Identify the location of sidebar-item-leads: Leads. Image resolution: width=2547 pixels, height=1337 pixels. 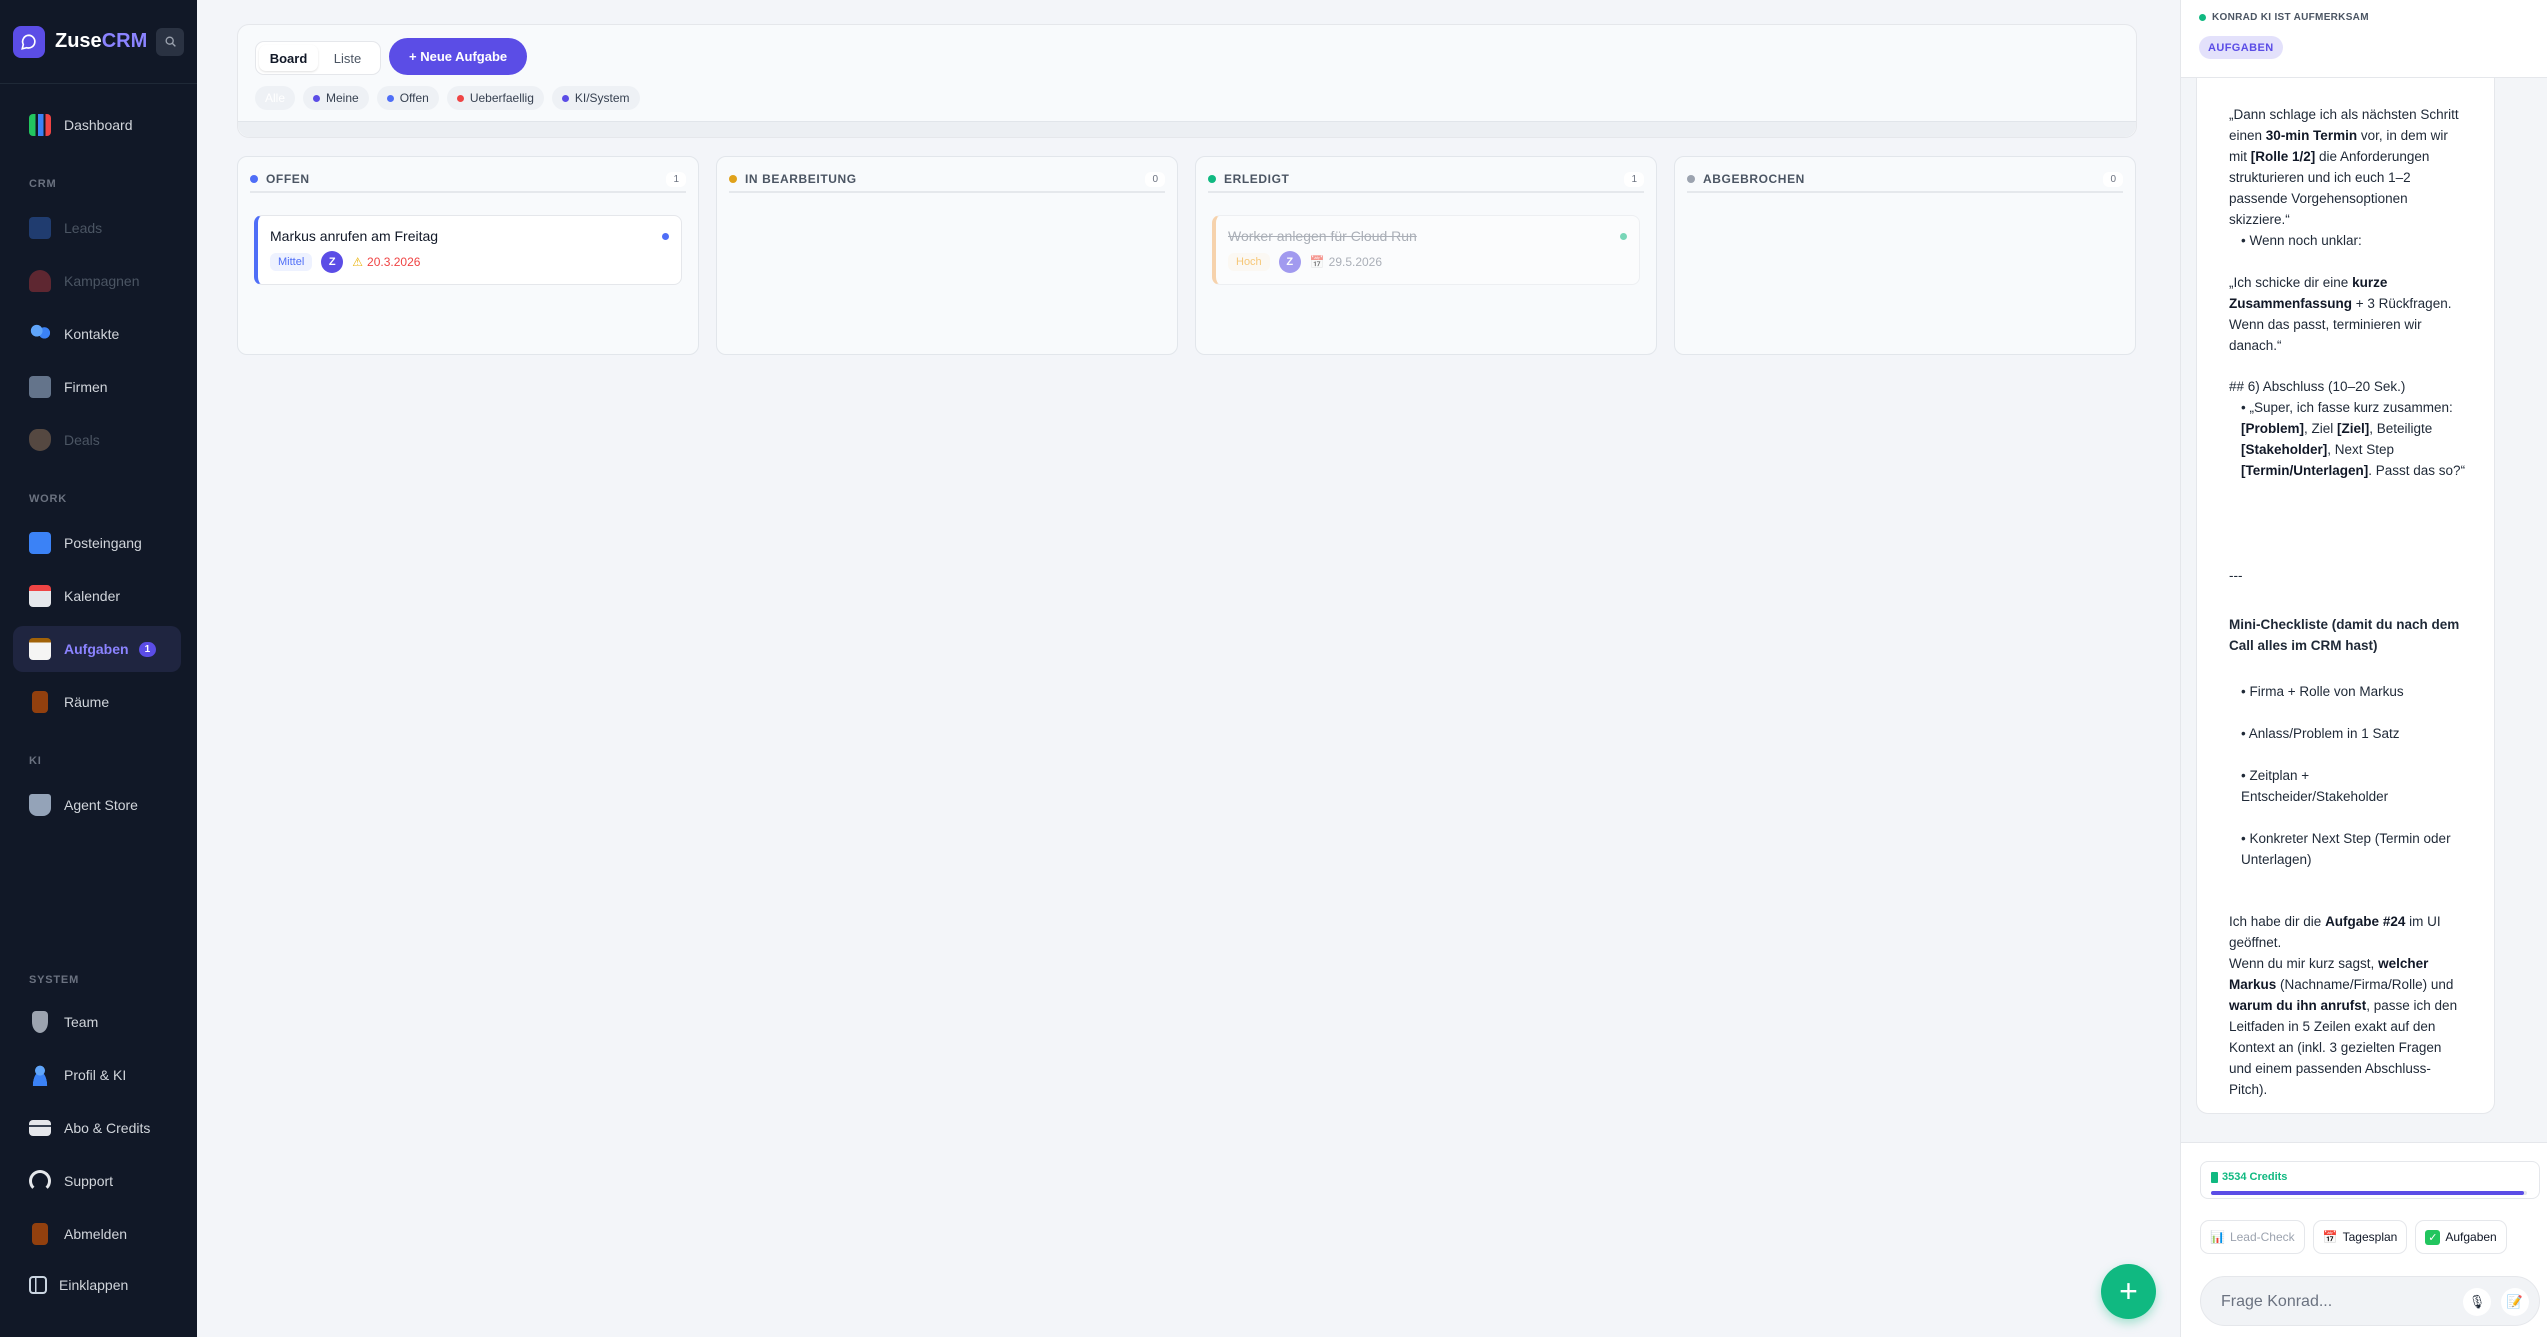
(97, 228).